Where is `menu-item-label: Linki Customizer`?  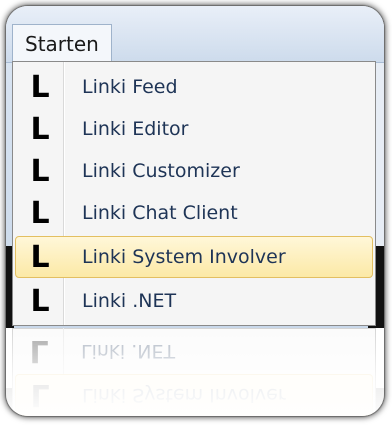
menu-item-label: Linki Customizer is located at coordinates (161, 171).